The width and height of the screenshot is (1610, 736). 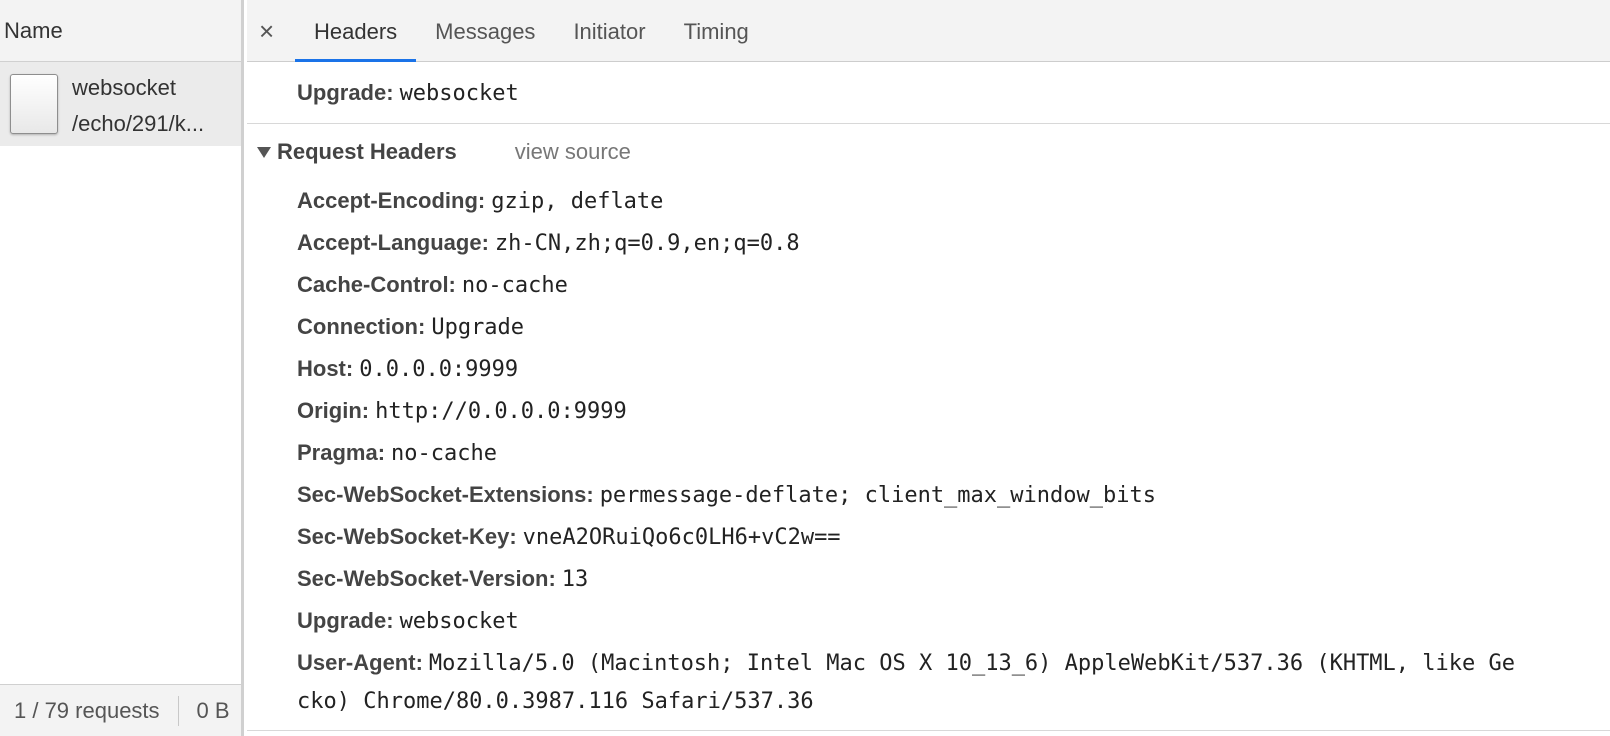 I want to click on header-row: Accept-Language: zh-CN,zh;q=0.9,en;q=0.8, so click(x=953, y=243).